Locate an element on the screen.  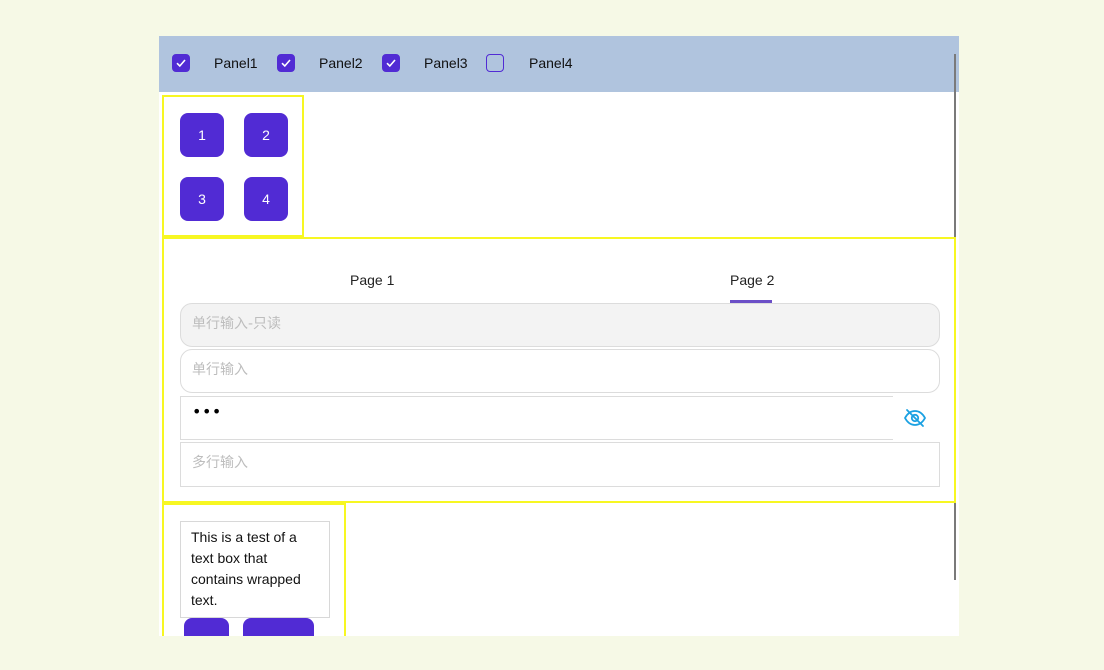
tab-page-2: Page 2 is located at coordinates (752, 280).